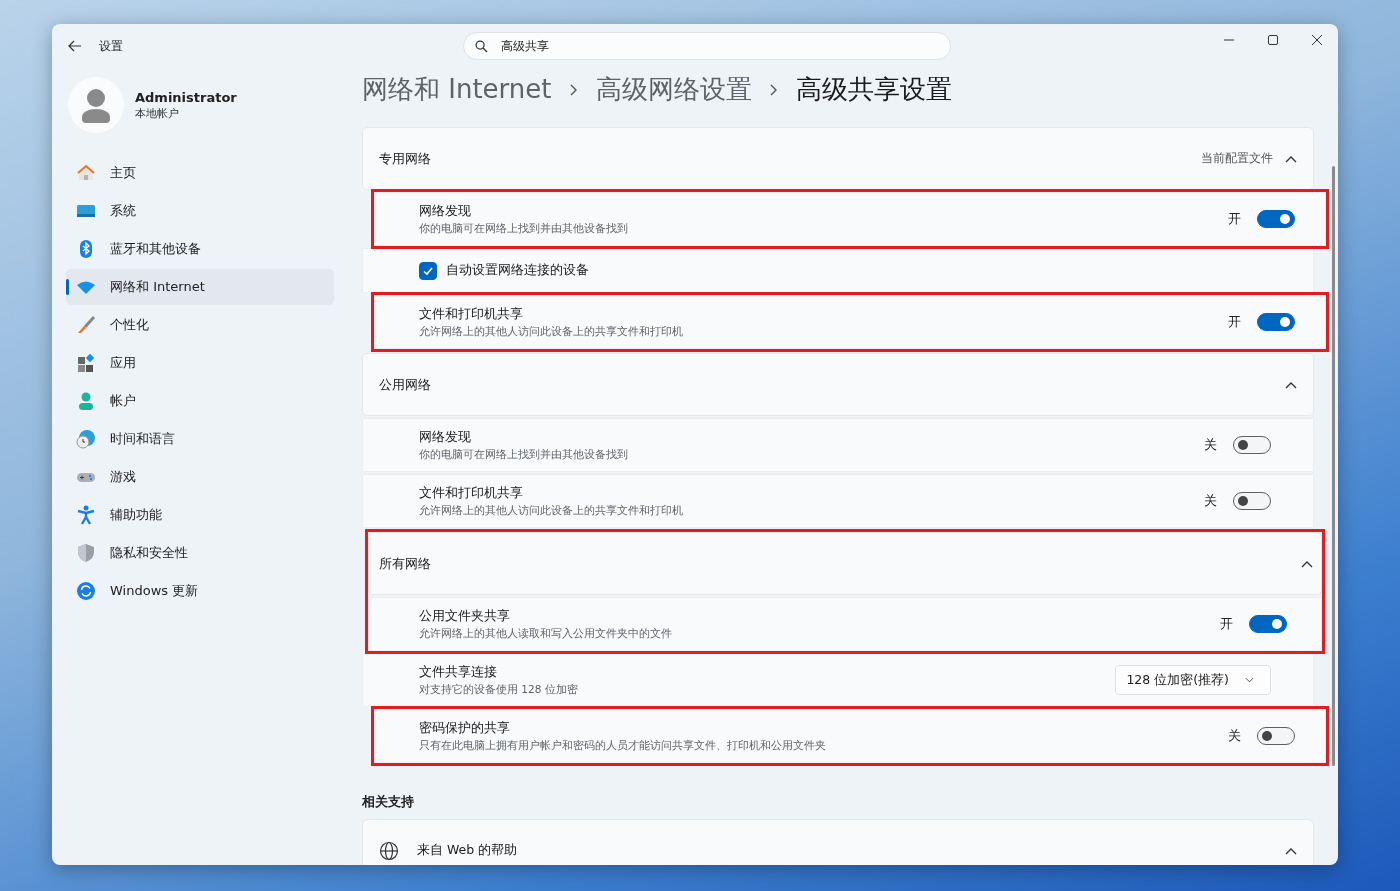 The height and width of the screenshot is (891, 1400). I want to click on shield-icon, so click(86, 553).